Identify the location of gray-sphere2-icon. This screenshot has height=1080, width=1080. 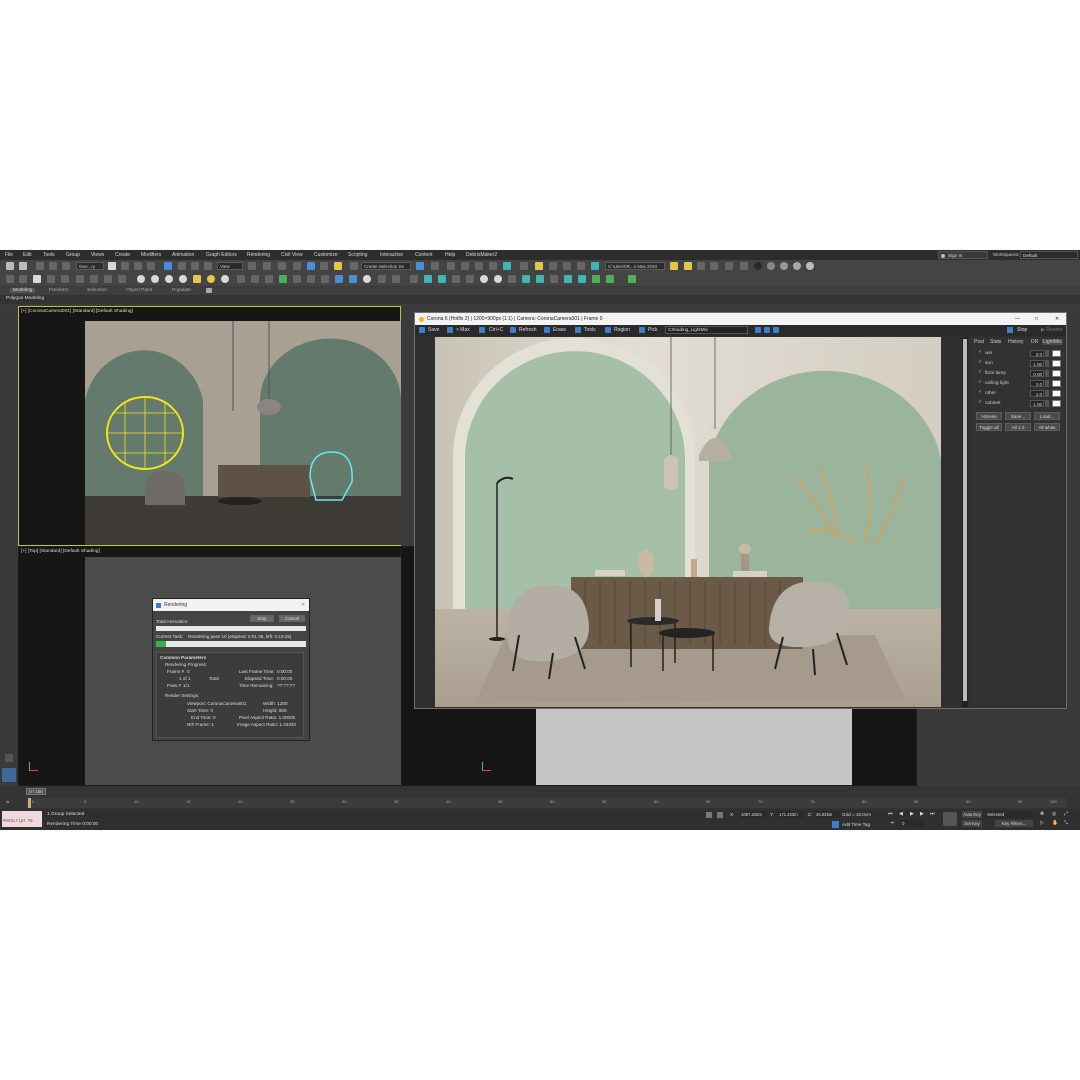
(784, 266).